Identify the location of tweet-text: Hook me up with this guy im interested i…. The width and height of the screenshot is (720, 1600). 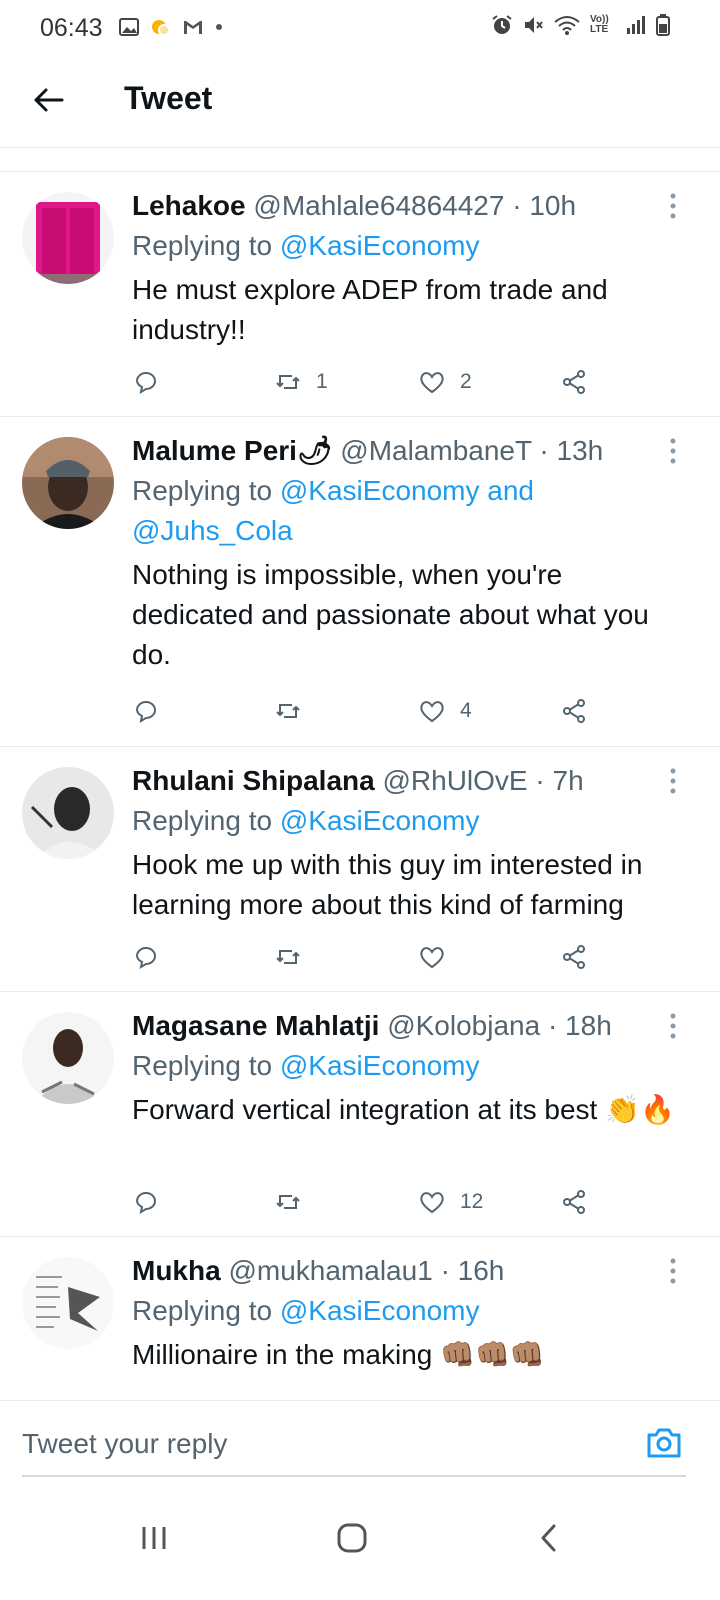
(387, 884).